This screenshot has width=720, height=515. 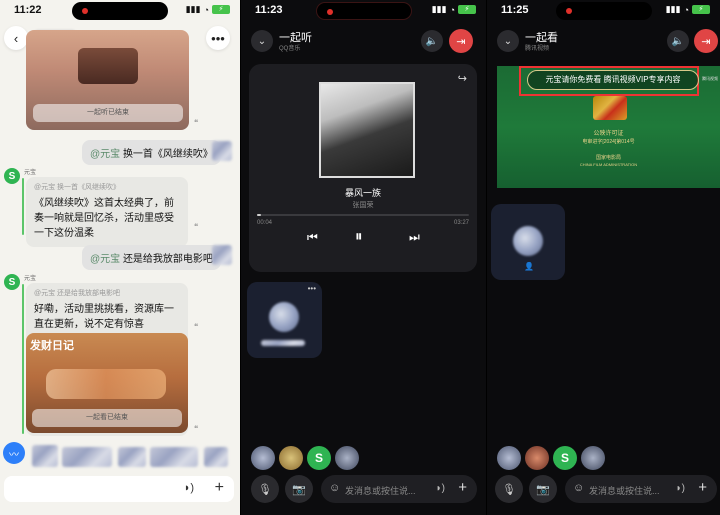 I want to click on movie-share-card: 发财日记 一起看已结束, so click(x=107, y=383).